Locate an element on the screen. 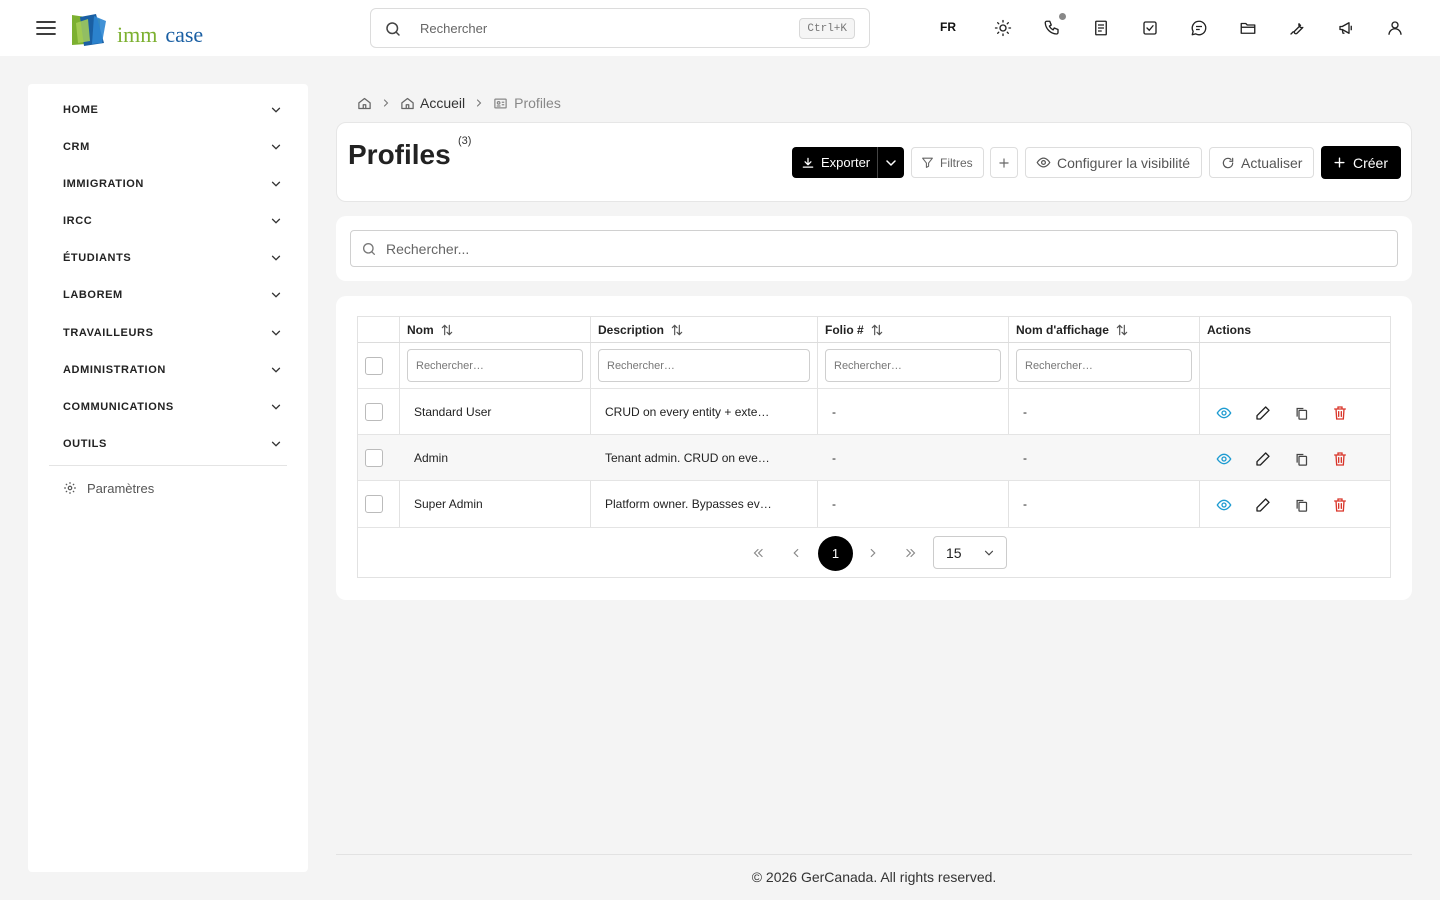 This screenshot has height=900, width=1440. sidebar-item-ircc: IRCC is located at coordinates (173, 221).